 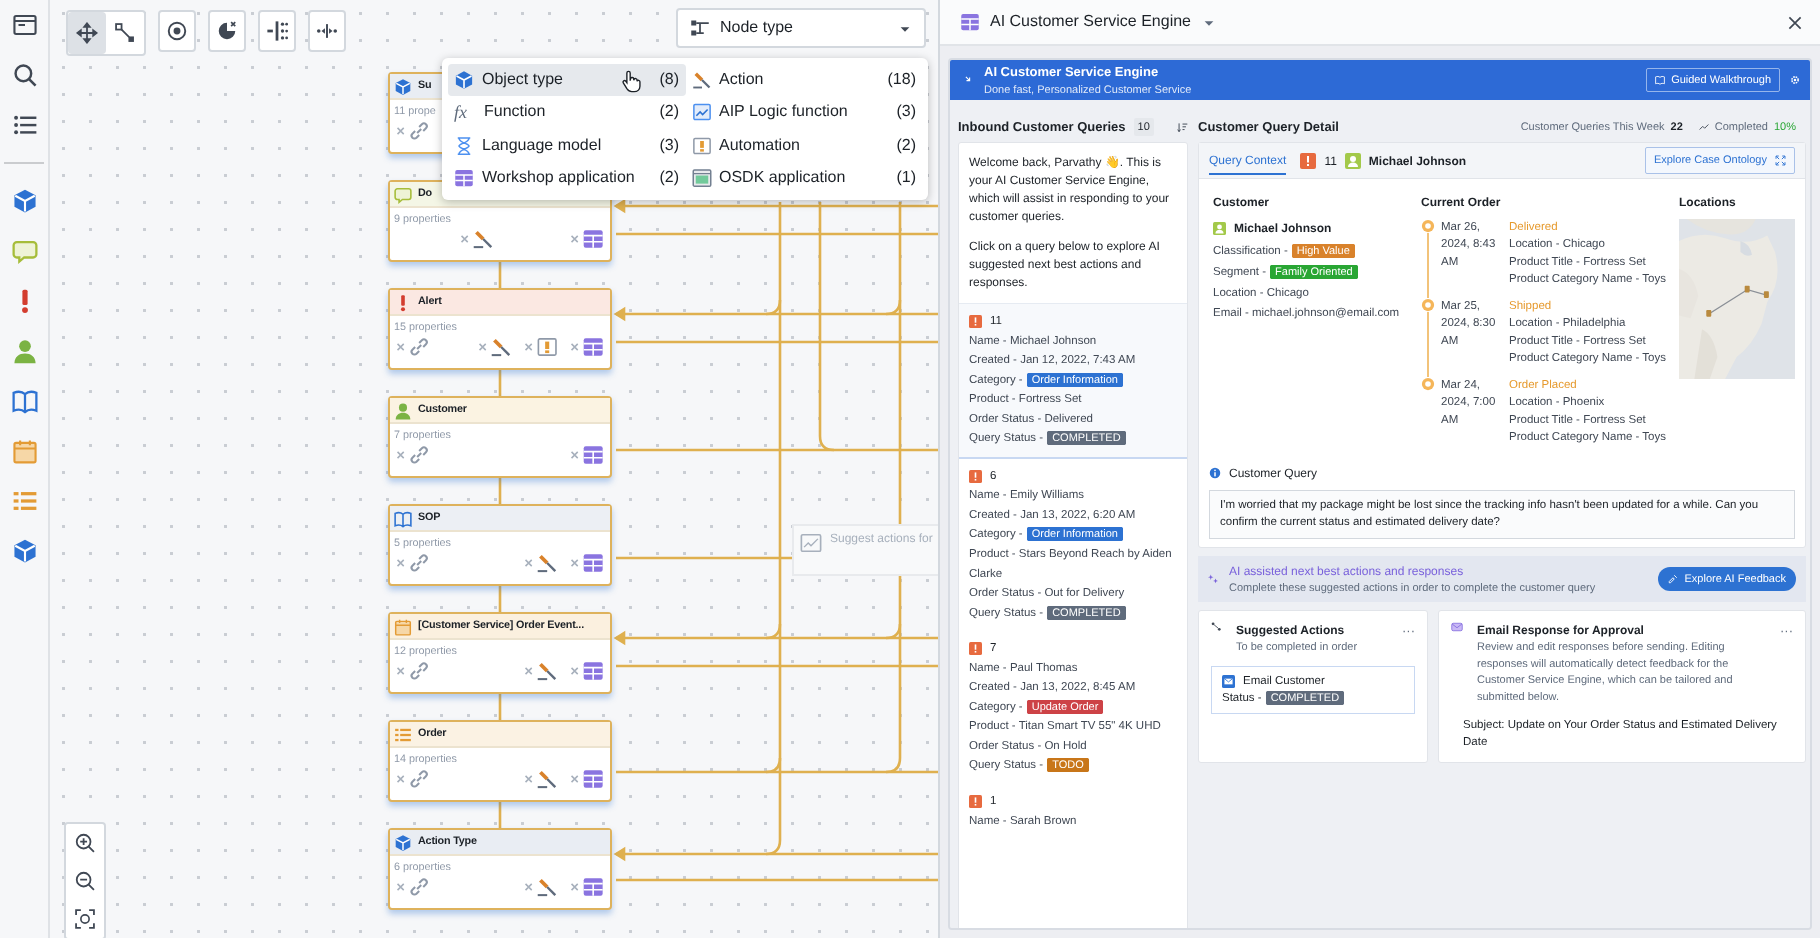 What do you see at coordinates (24, 75) in the screenshot?
I see `search-icon` at bounding box center [24, 75].